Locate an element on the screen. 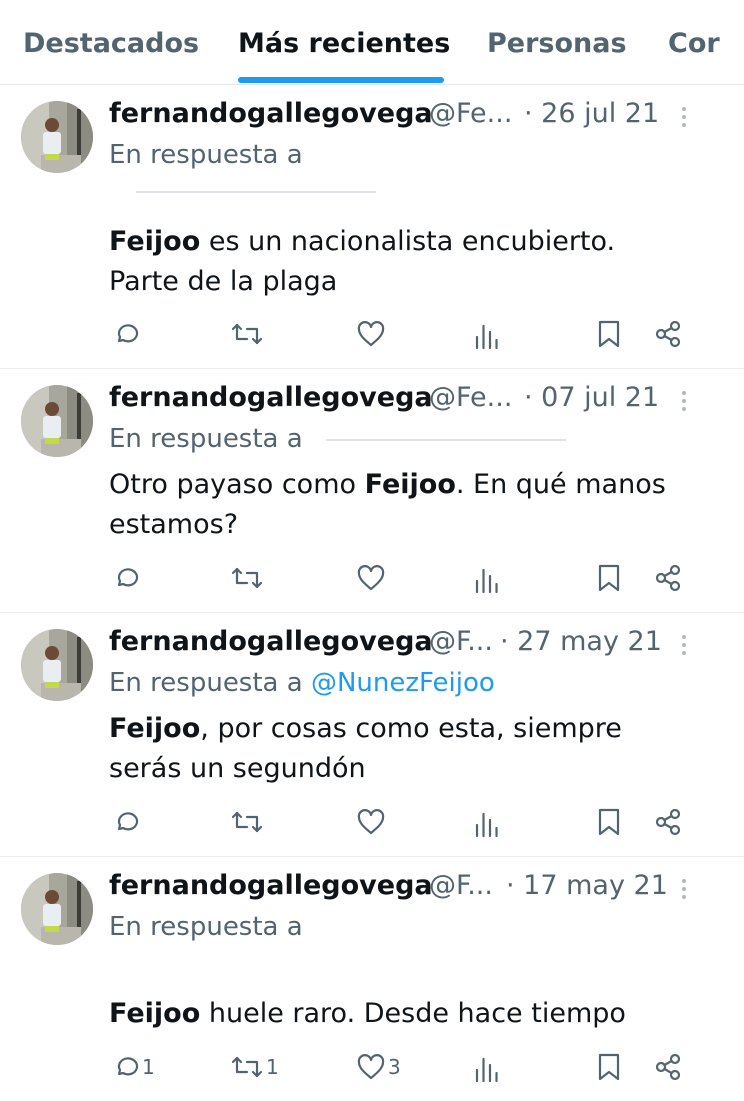 The image size is (744, 1101). tweet-text-line-2: estamos? is located at coordinates (174, 524).